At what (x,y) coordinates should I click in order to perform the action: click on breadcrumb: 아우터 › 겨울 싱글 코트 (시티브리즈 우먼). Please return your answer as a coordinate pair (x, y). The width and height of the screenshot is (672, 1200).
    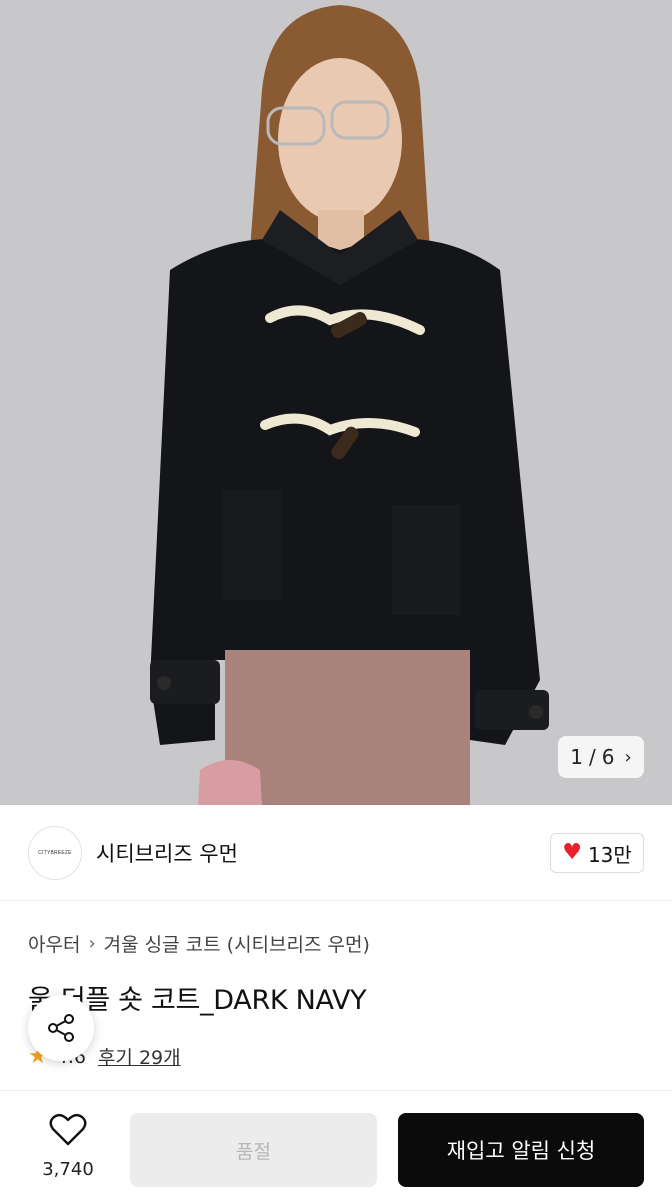
    Looking at the image, I should click on (199, 943).